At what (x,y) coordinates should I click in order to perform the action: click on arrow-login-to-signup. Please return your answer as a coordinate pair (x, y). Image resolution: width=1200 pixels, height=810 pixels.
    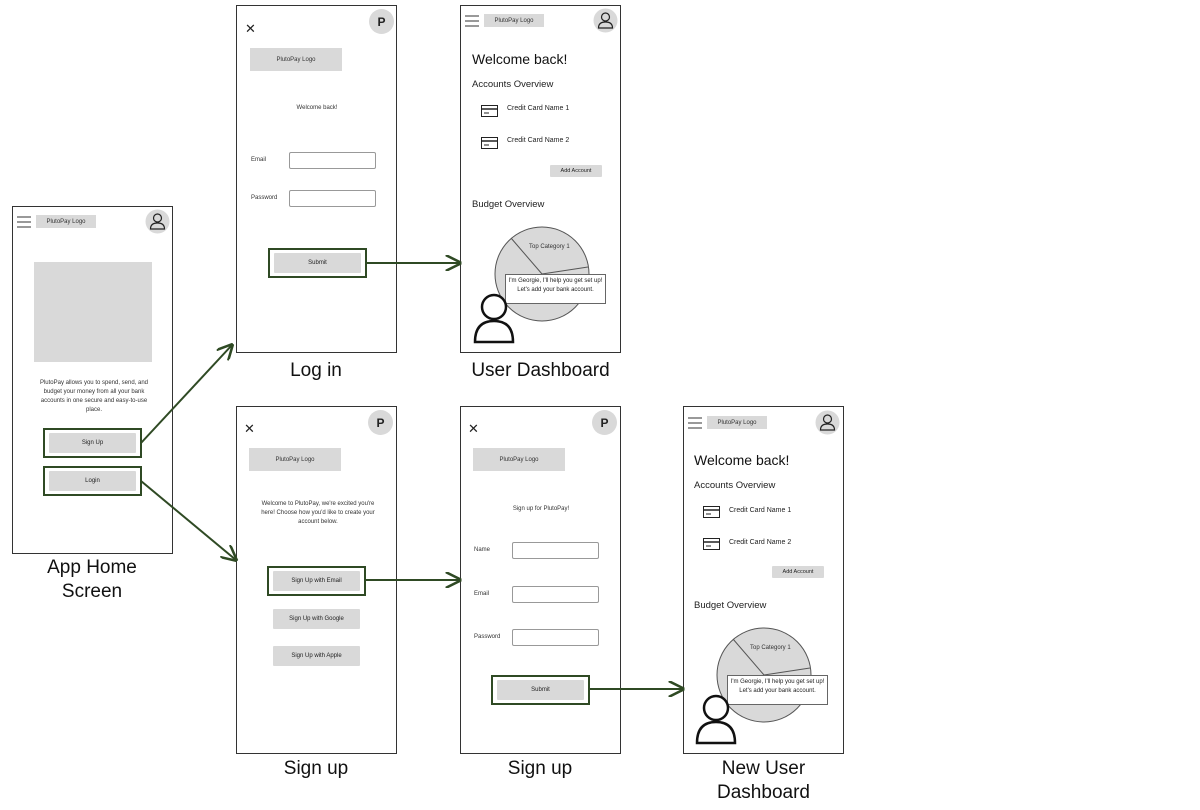
    Looking at the image, I should click on (188, 520).